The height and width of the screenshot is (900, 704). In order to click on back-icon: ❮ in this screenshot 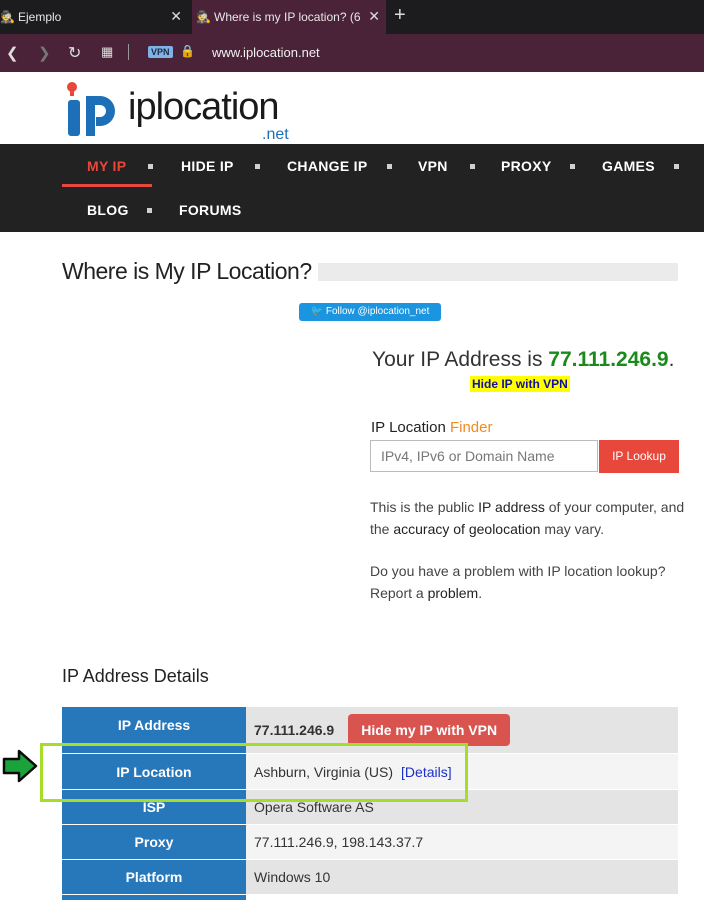, I will do `click(12, 53)`.